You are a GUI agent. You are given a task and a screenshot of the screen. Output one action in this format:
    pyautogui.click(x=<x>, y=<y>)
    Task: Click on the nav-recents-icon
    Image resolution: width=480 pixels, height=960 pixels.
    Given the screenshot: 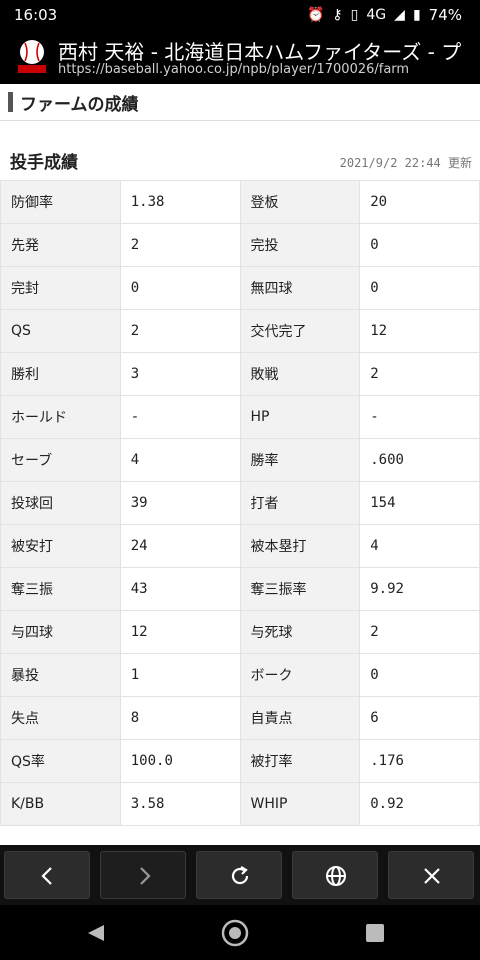 What is the action you would take?
    pyautogui.click(x=375, y=933)
    